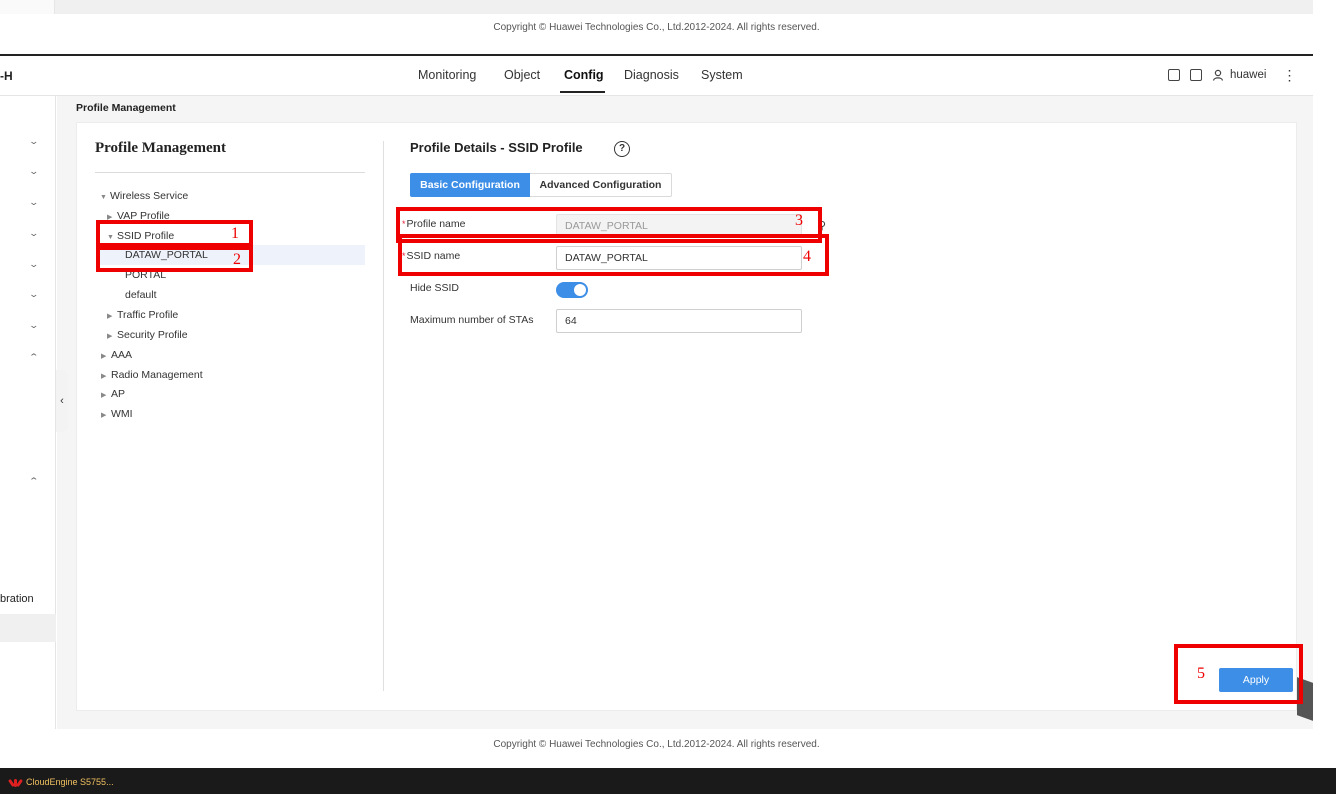  Describe the element at coordinates (496, 147) in the screenshot. I see `details-title: Profile Details - SSID Profile` at that location.